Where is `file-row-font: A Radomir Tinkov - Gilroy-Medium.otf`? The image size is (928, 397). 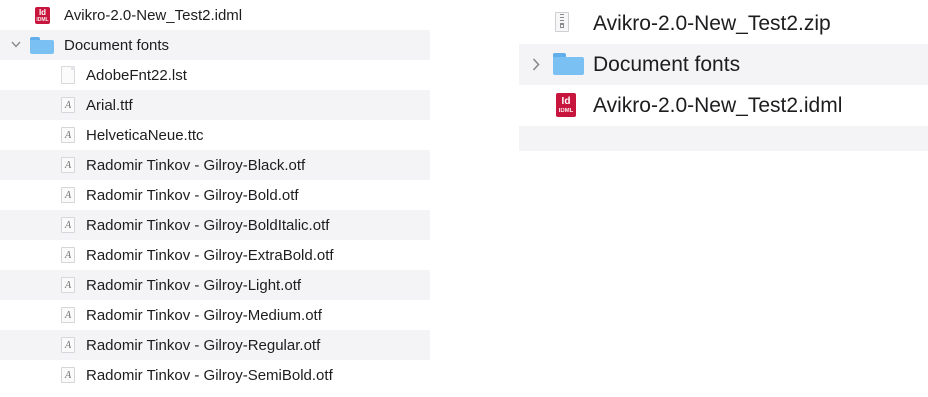
file-row-font: A Radomir Tinkov - Gilroy-Medium.otf is located at coordinates (215, 315).